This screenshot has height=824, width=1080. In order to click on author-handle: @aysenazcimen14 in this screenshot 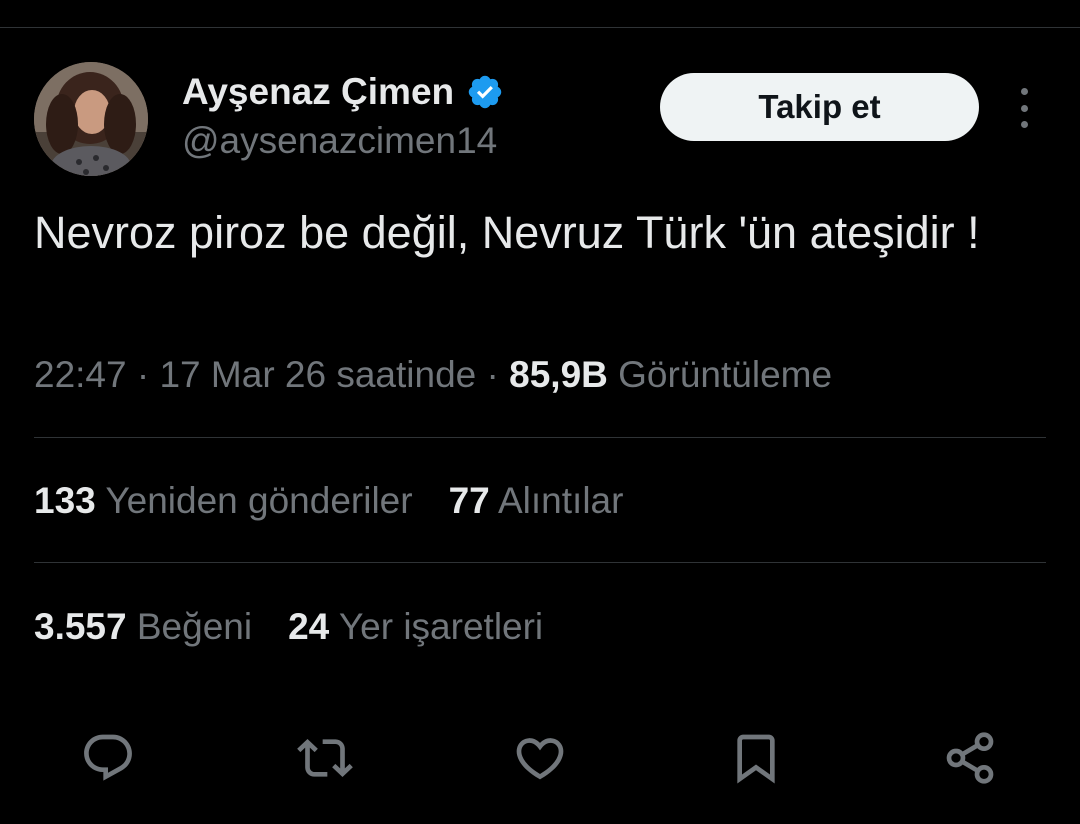, I will do `click(339, 141)`.